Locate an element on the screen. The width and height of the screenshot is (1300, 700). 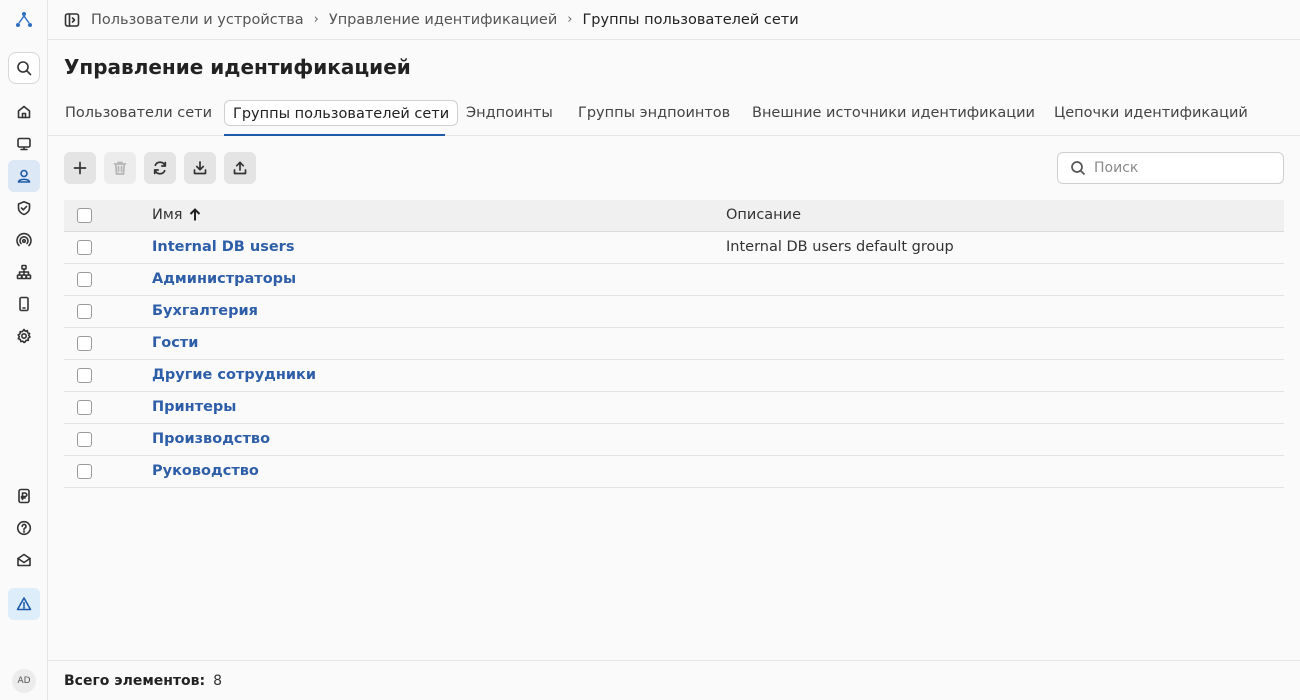
tab-endpoints: Эндпоинты is located at coordinates (509, 113).